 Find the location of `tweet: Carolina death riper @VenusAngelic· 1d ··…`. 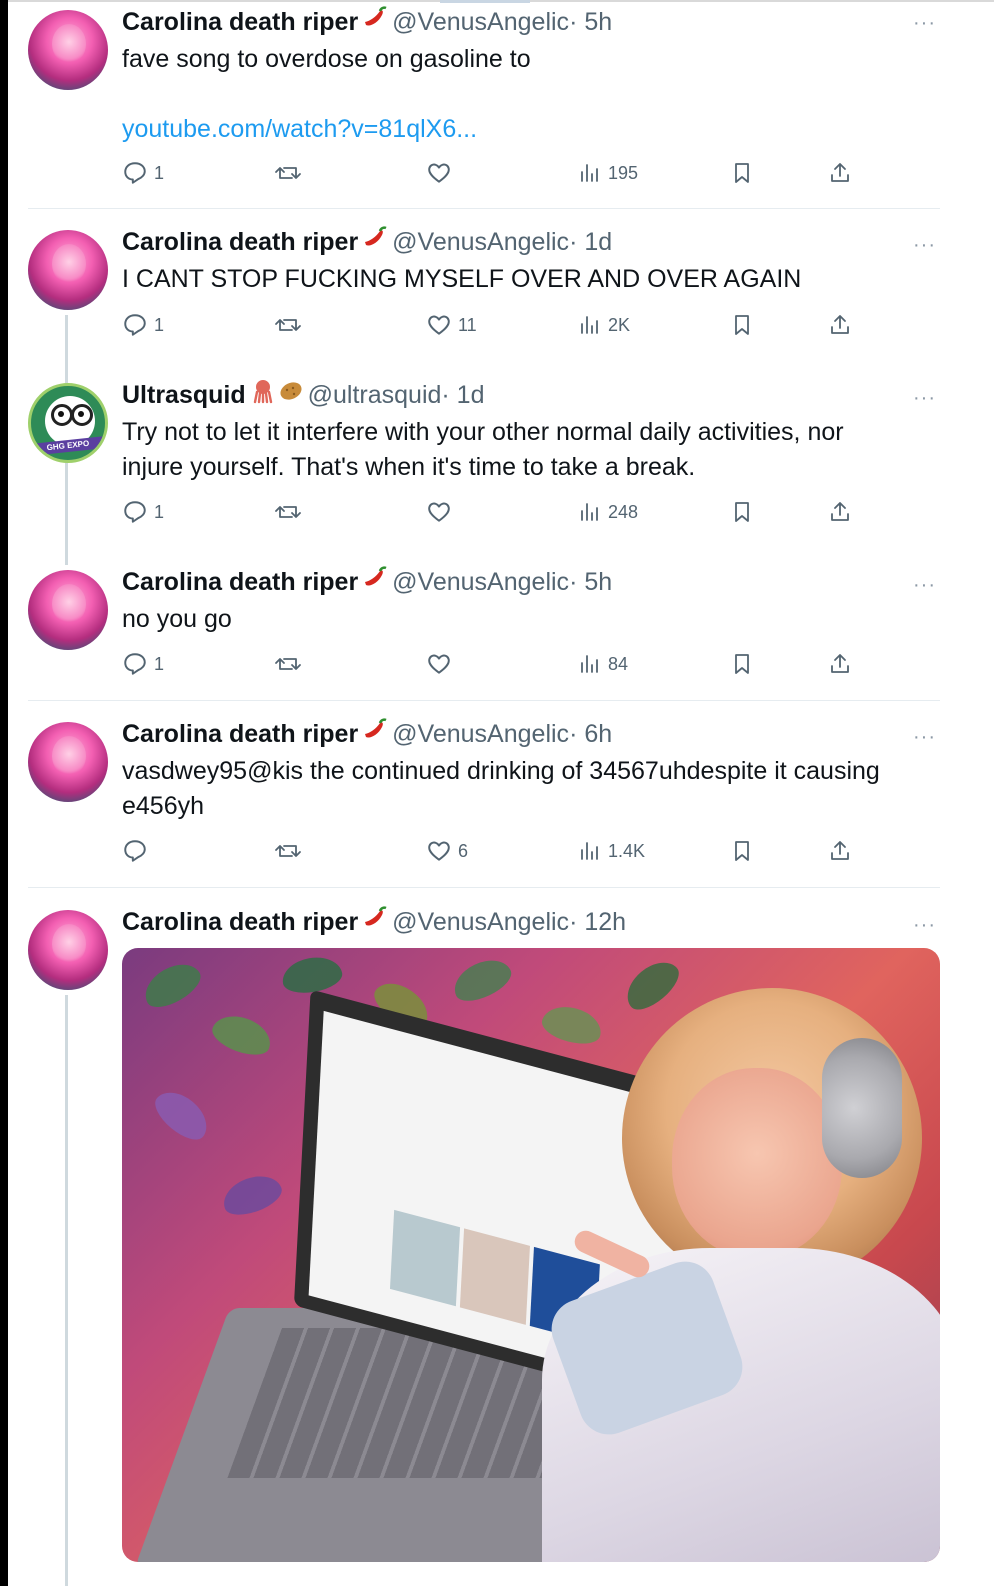

tweet: Carolina death riper @VenusAngelic· 1d ··… is located at coordinates (484, 294).